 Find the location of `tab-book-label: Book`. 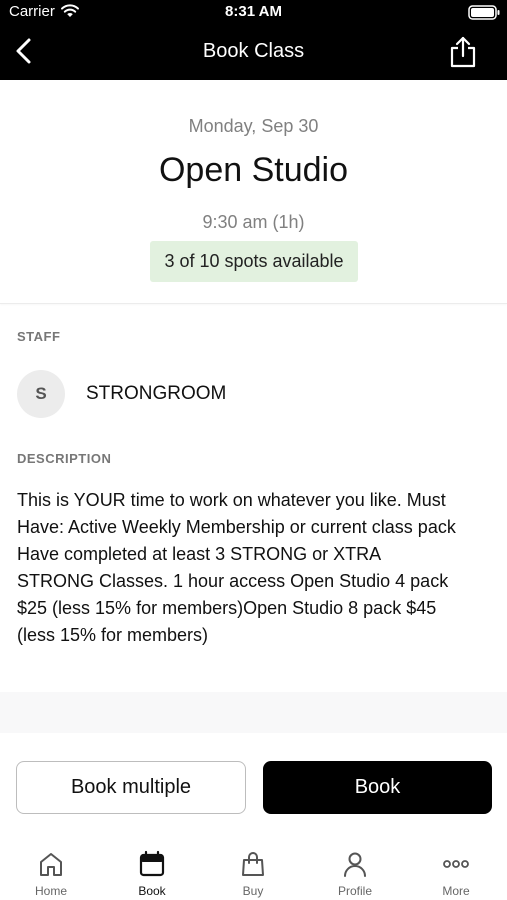

tab-book-label: Book is located at coordinates (152, 891).